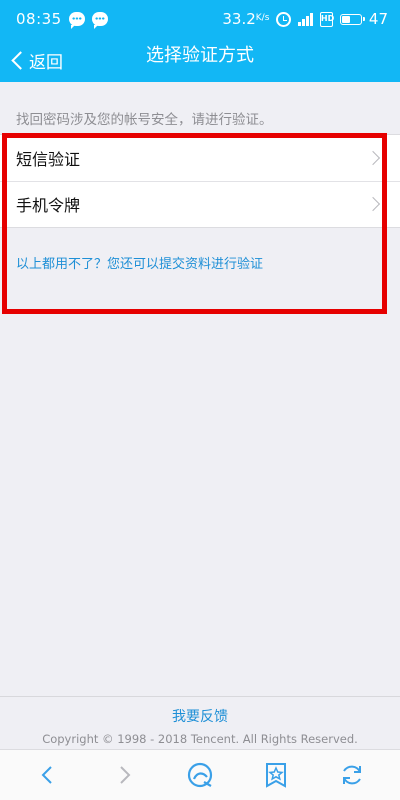 The image size is (400, 800). Describe the element at coordinates (200, 19) in the screenshot. I see `status-bar: 08:35 33.2K/s HD 47` at that location.